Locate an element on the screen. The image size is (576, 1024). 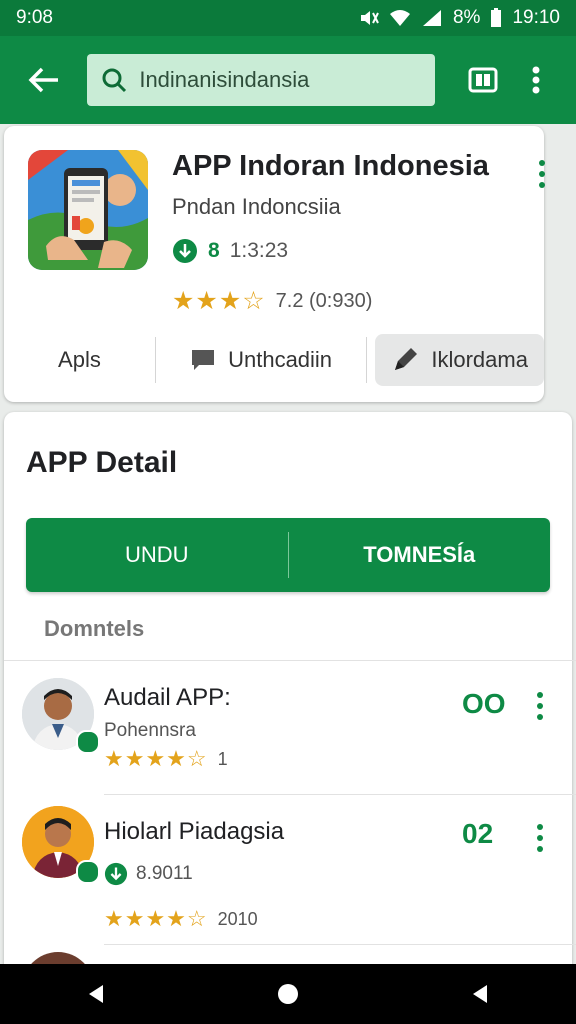
app-icon is located at coordinates (88, 210).